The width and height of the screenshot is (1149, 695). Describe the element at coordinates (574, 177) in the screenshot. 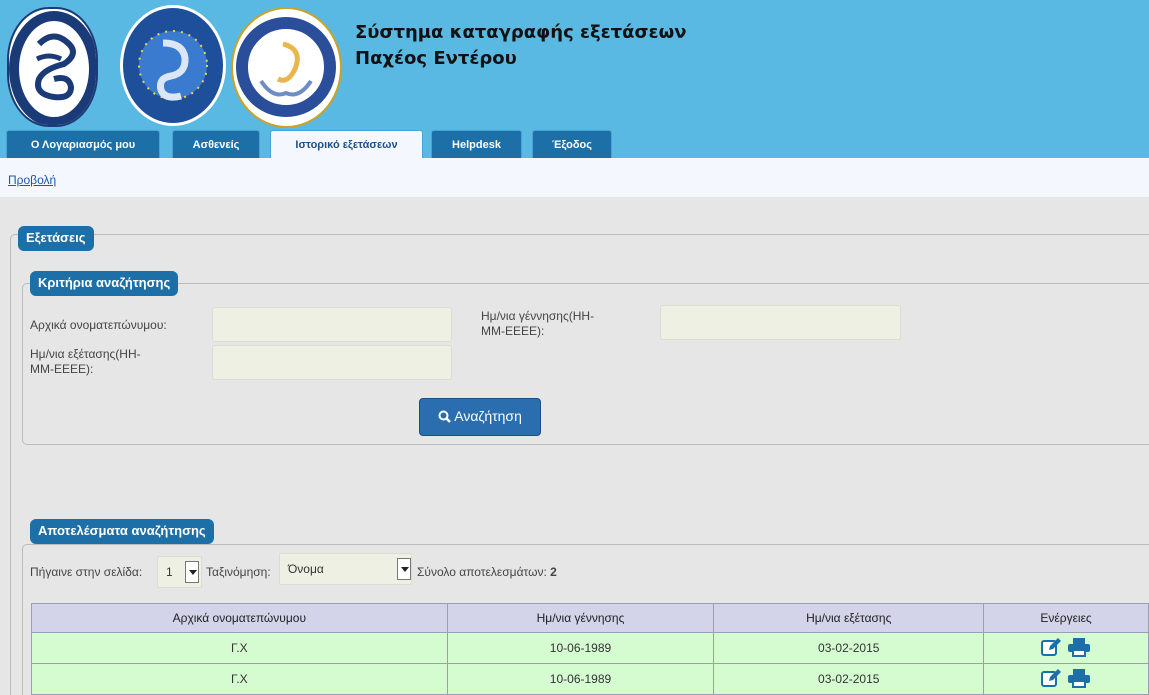

I see `sub-navigation: Προβολή` at that location.